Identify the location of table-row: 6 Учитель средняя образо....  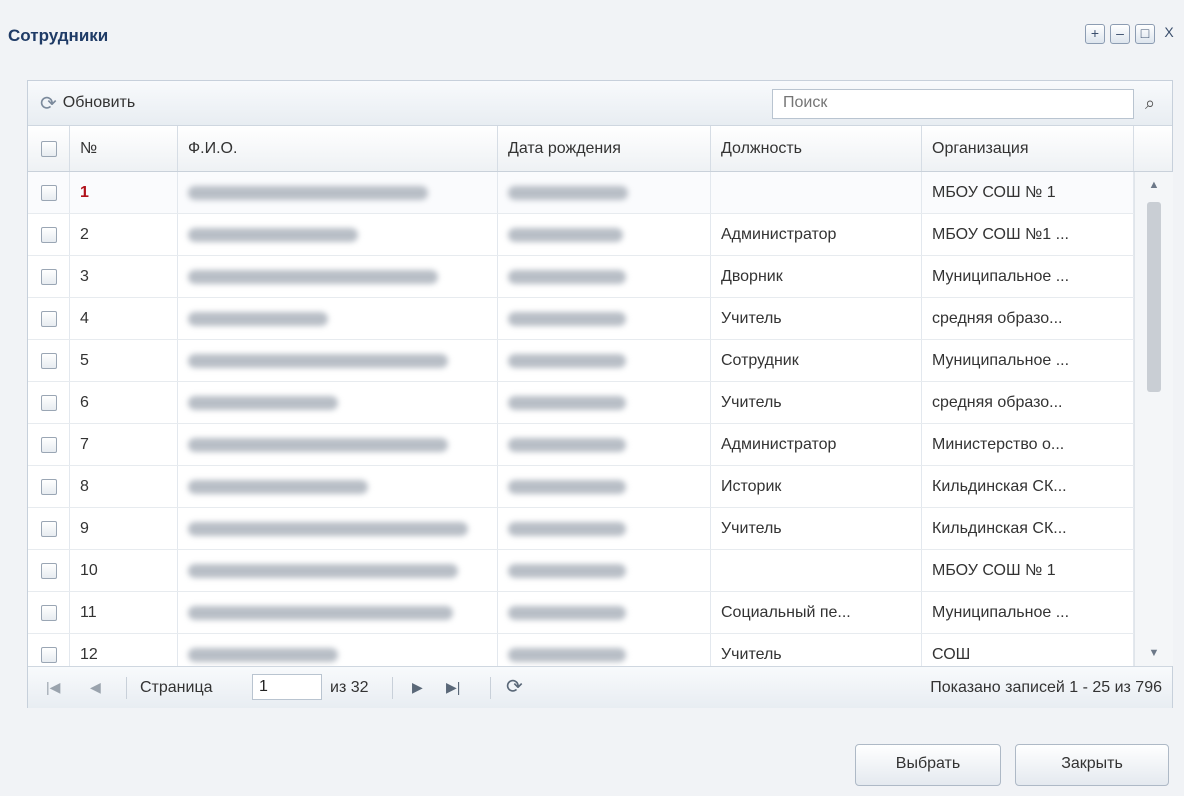
(581, 403).